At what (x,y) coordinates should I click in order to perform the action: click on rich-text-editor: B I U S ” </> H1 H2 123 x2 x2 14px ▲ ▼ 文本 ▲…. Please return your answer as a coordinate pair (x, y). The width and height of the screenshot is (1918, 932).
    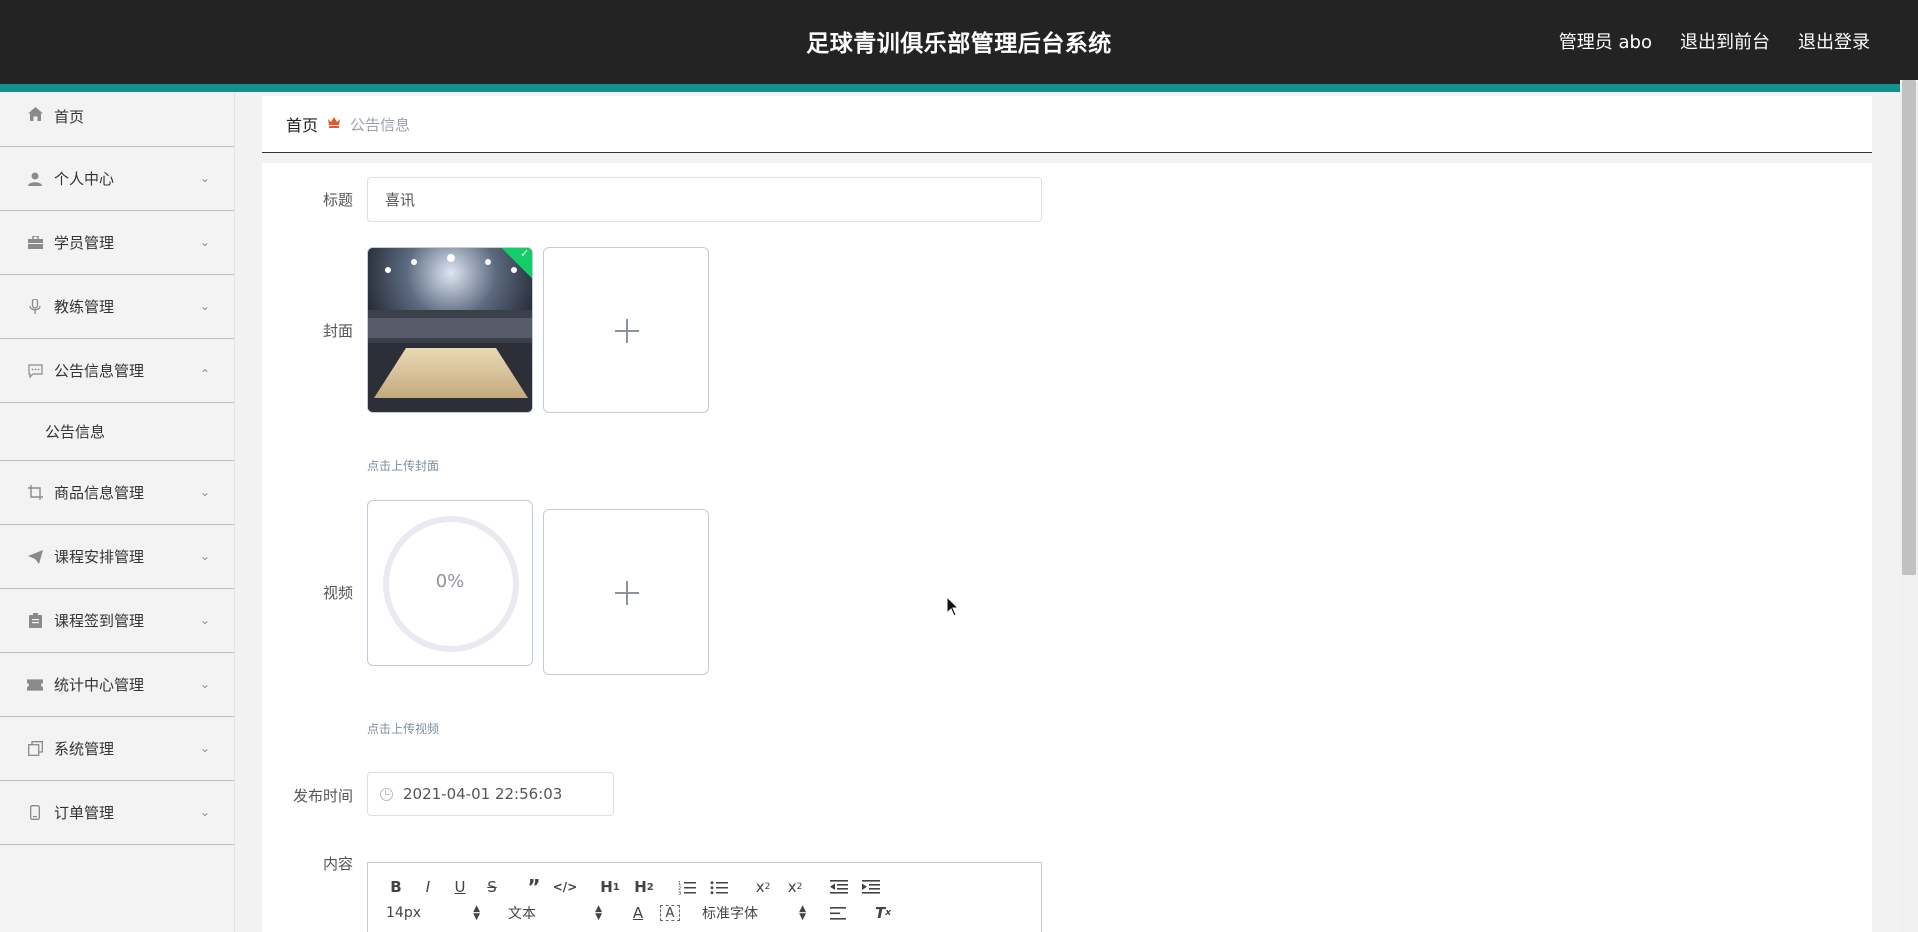
    Looking at the image, I should click on (704, 897).